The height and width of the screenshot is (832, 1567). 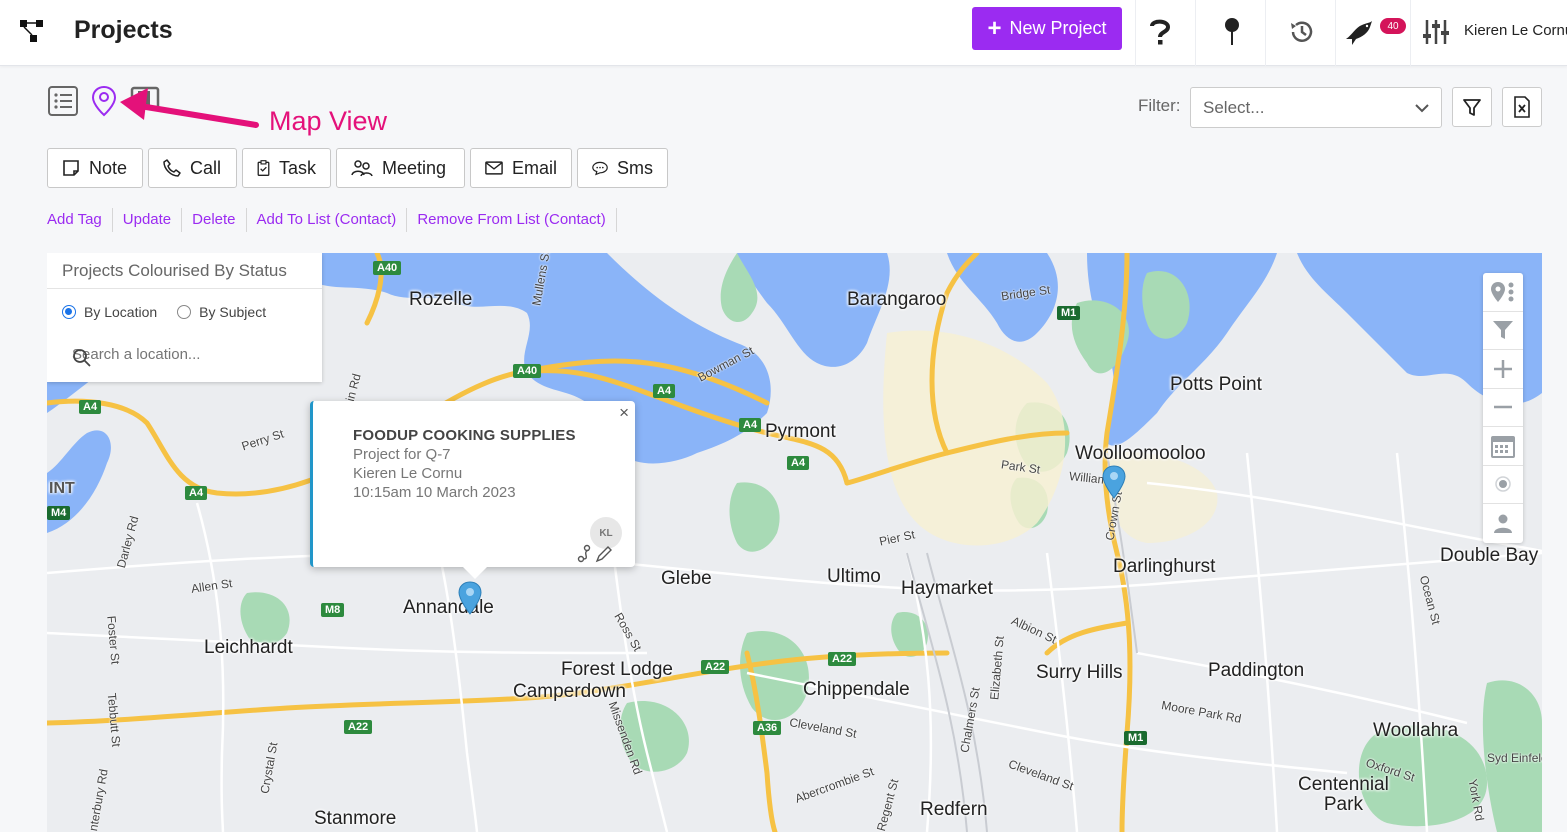 I want to click on pin-list-icon, so click(x=1502, y=291).